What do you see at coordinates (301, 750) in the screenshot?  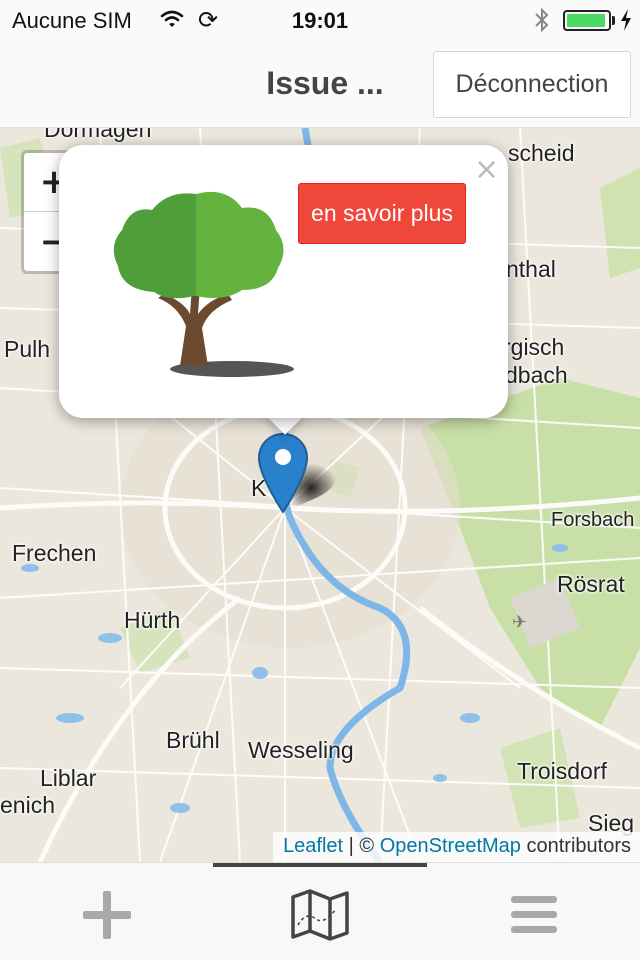 I see `place-label: Wesseling` at bounding box center [301, 750].